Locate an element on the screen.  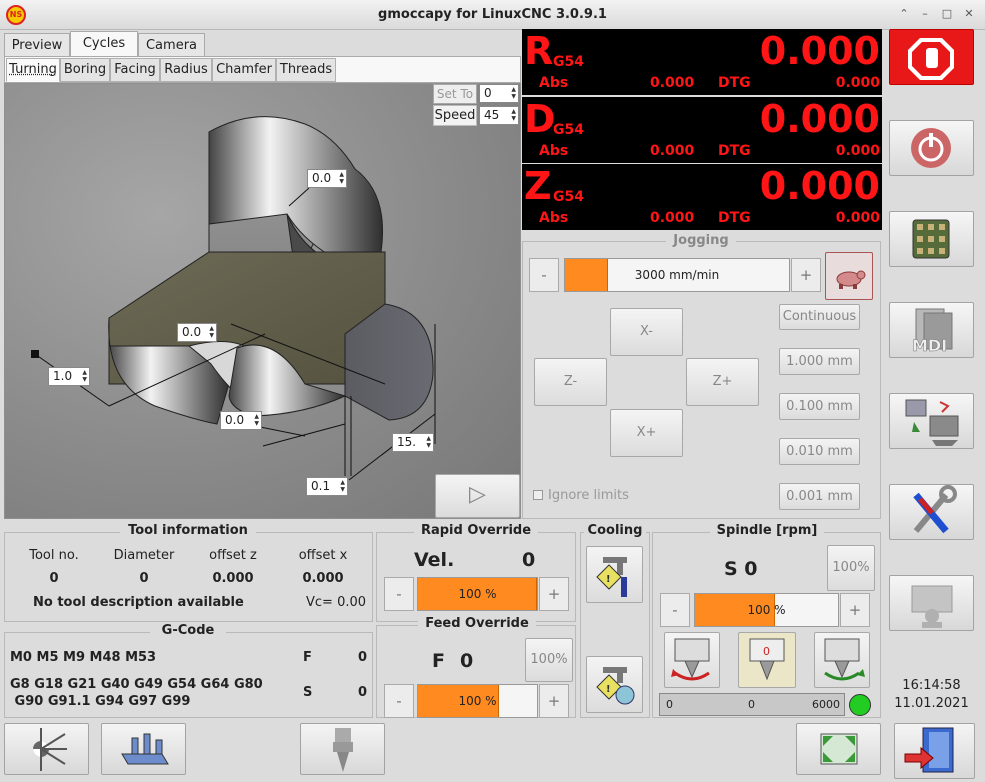
rapid-plus-button: + is located at coordinates (554, 594).